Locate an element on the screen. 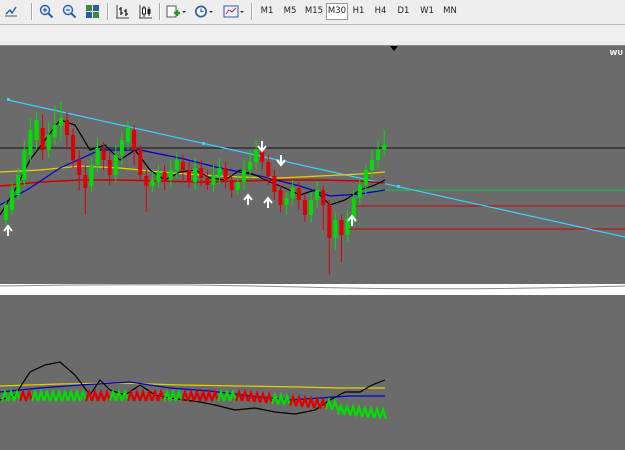 The width and height of the screenshot is (625, 450). trendline-anchor-start is located at coordinates (8, 99).